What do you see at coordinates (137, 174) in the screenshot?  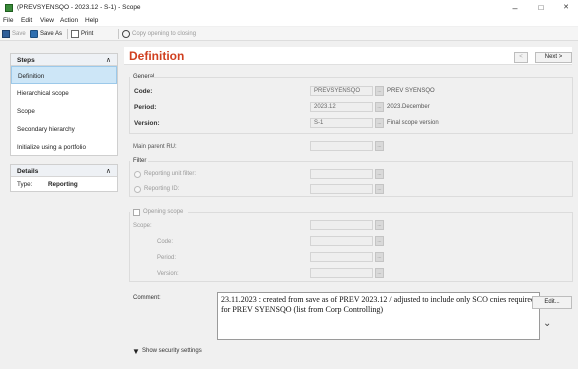 I see `reporting-unit-filter-radio` at bounding box center [137, 174].